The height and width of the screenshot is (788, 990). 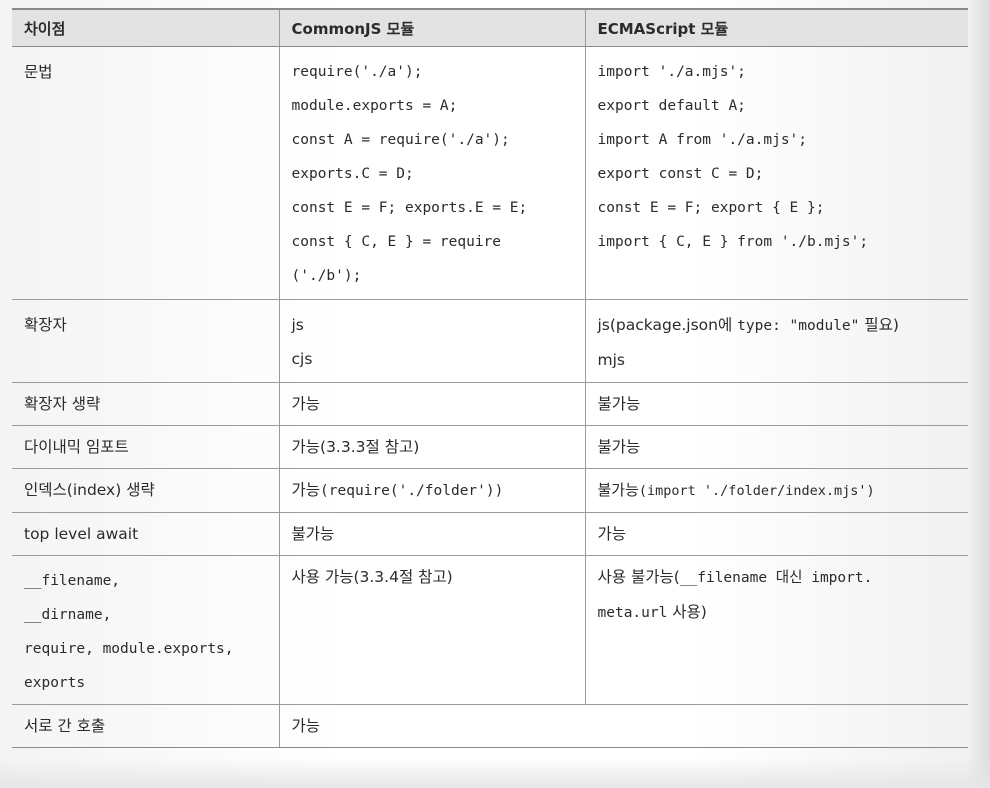 I want to click on extension-commonjs-cell: js cjs, so click(x=431, y=341).